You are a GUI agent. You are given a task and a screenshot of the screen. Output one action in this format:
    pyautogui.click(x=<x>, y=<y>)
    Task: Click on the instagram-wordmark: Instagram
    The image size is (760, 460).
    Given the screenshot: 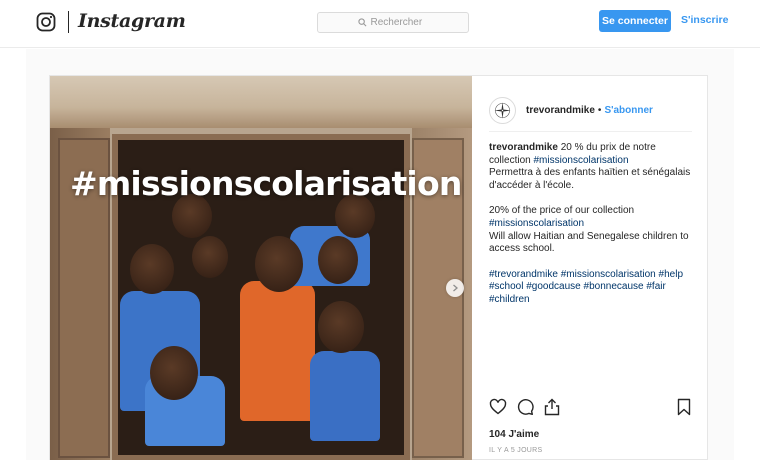 What is the action you would take?
    pyautogui.click(x=132, y=21)
    